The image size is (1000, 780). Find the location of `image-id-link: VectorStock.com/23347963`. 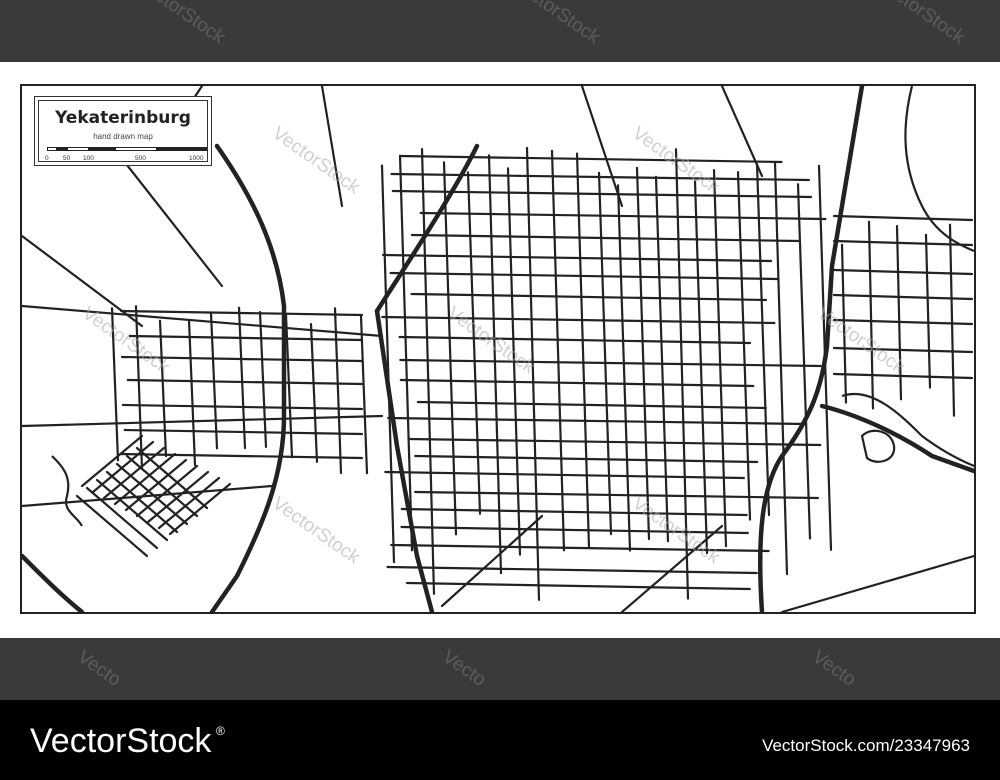

image-id-link: VectorStock.com/23347963 is located at coordinates (866, 746).